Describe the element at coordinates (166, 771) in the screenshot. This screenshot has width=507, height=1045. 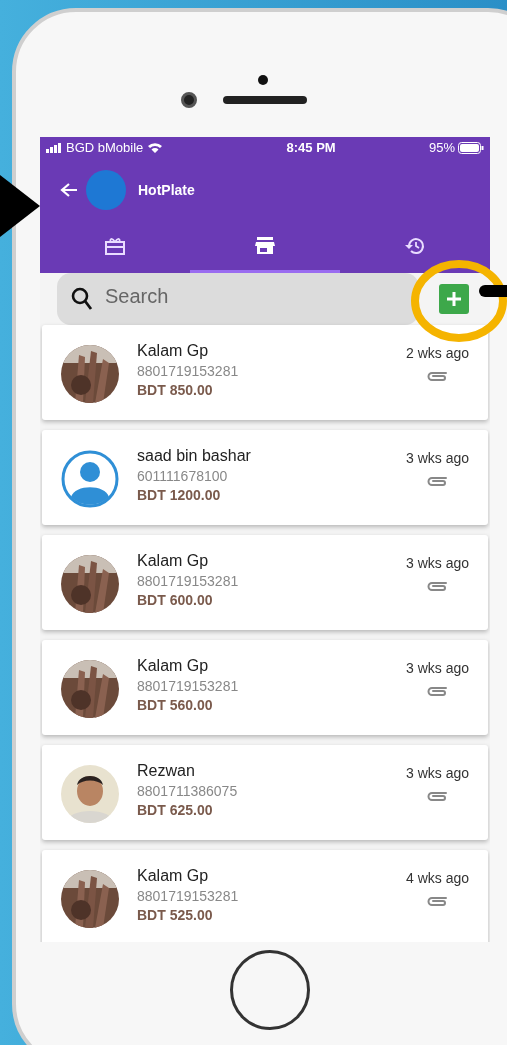
I see `contact-name: Rezwan` at that location.